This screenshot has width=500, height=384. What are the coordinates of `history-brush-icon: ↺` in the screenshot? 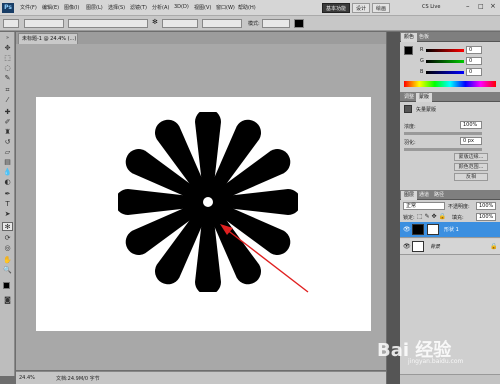 It's located at (7, 142).